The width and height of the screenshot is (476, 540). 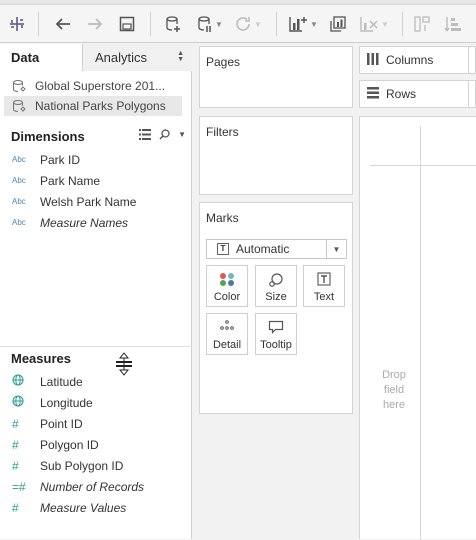 I want to click on text-mark-icon: T, so click(x=223, y=249).